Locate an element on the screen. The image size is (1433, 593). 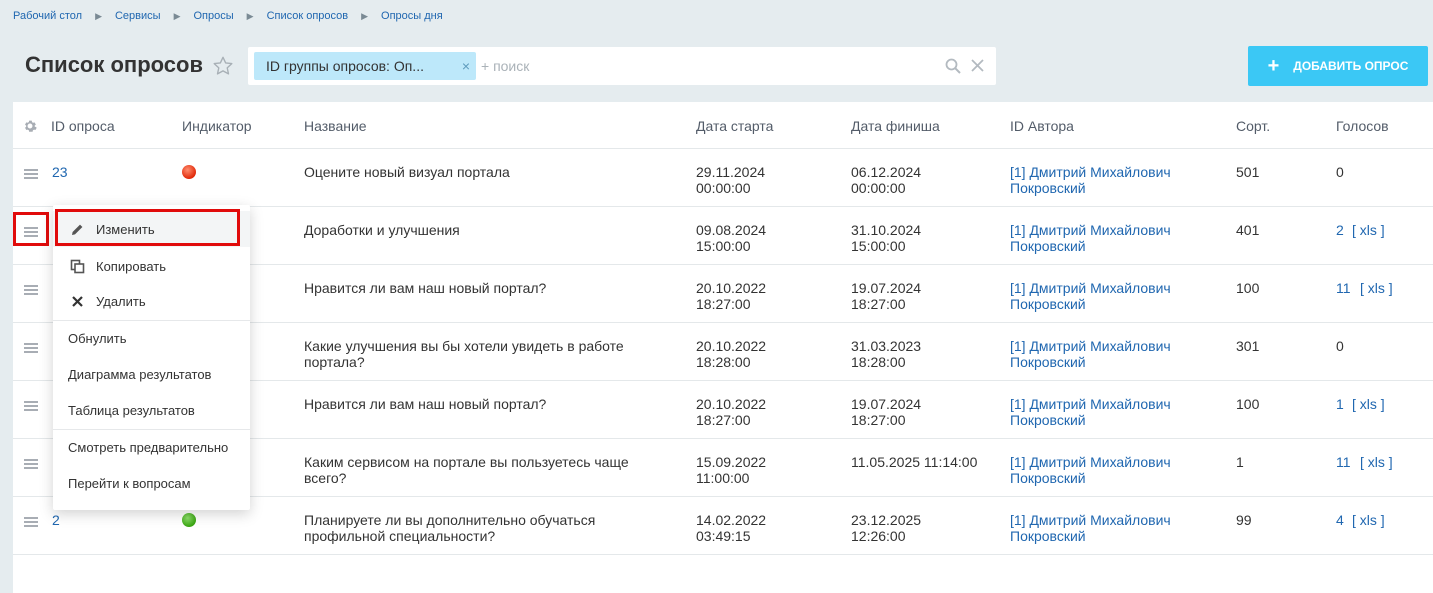
menu-item-go-to-questions: Перейти к вопросам is located at coordinates (151, 483).